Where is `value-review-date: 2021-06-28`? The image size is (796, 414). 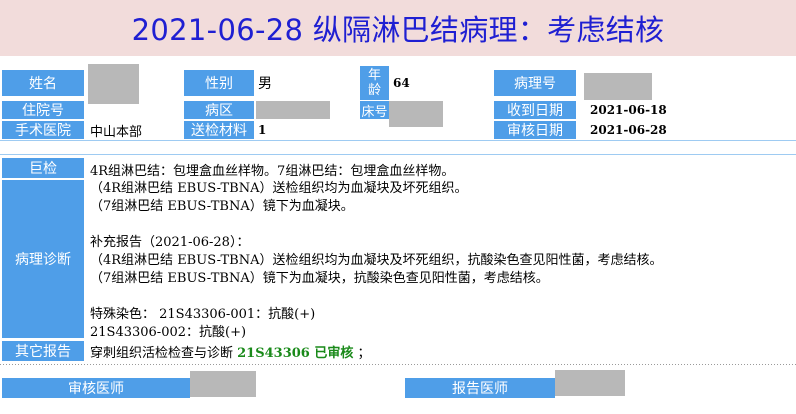
value-review-date: 2021-06-28 is located at coordinates (628, 130).